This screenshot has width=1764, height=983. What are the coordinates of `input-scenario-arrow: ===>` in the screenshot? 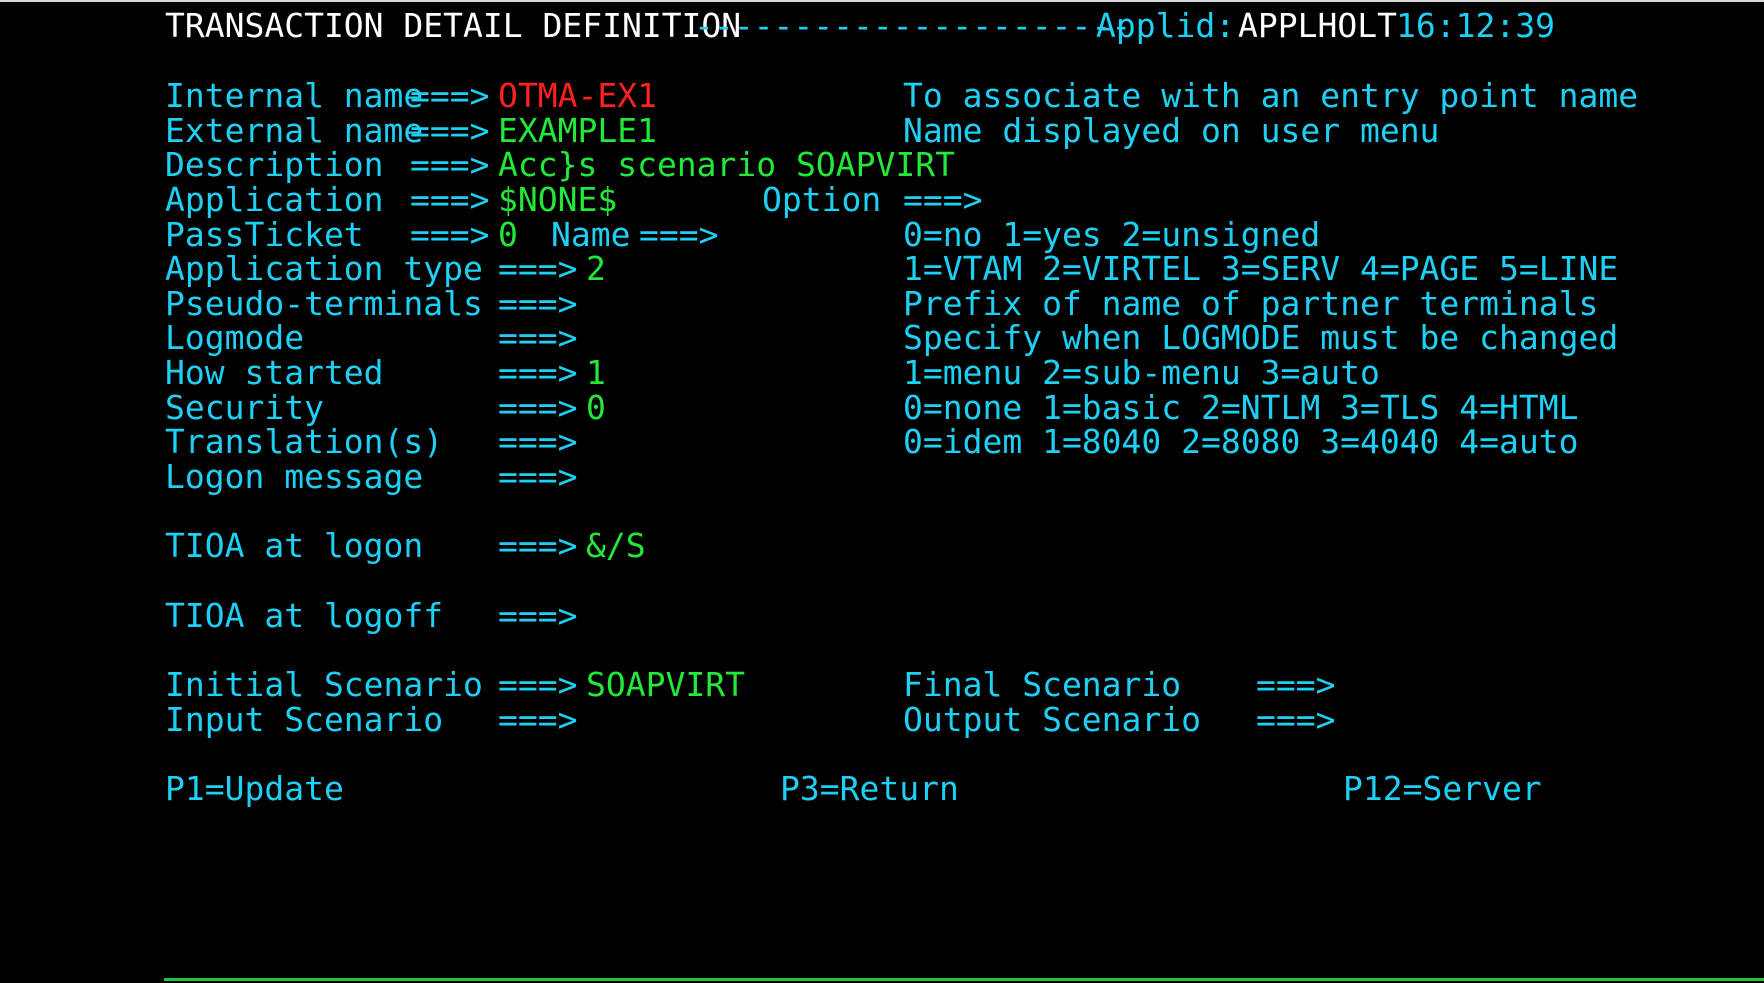 It's located at (538, 719).